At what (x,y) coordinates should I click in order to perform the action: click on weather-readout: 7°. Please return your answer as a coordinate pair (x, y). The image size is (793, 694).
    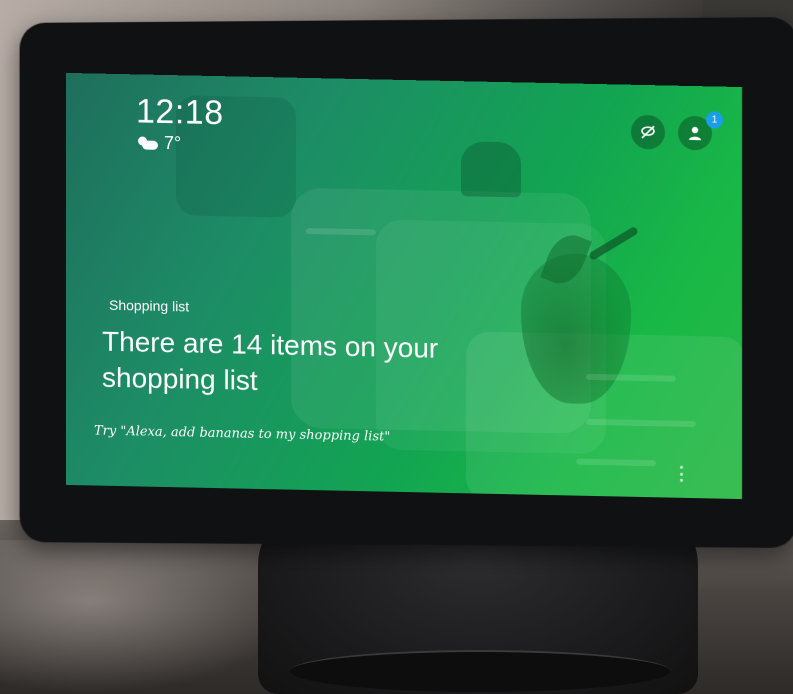
    Looking at the image, I should click on (158, 143).